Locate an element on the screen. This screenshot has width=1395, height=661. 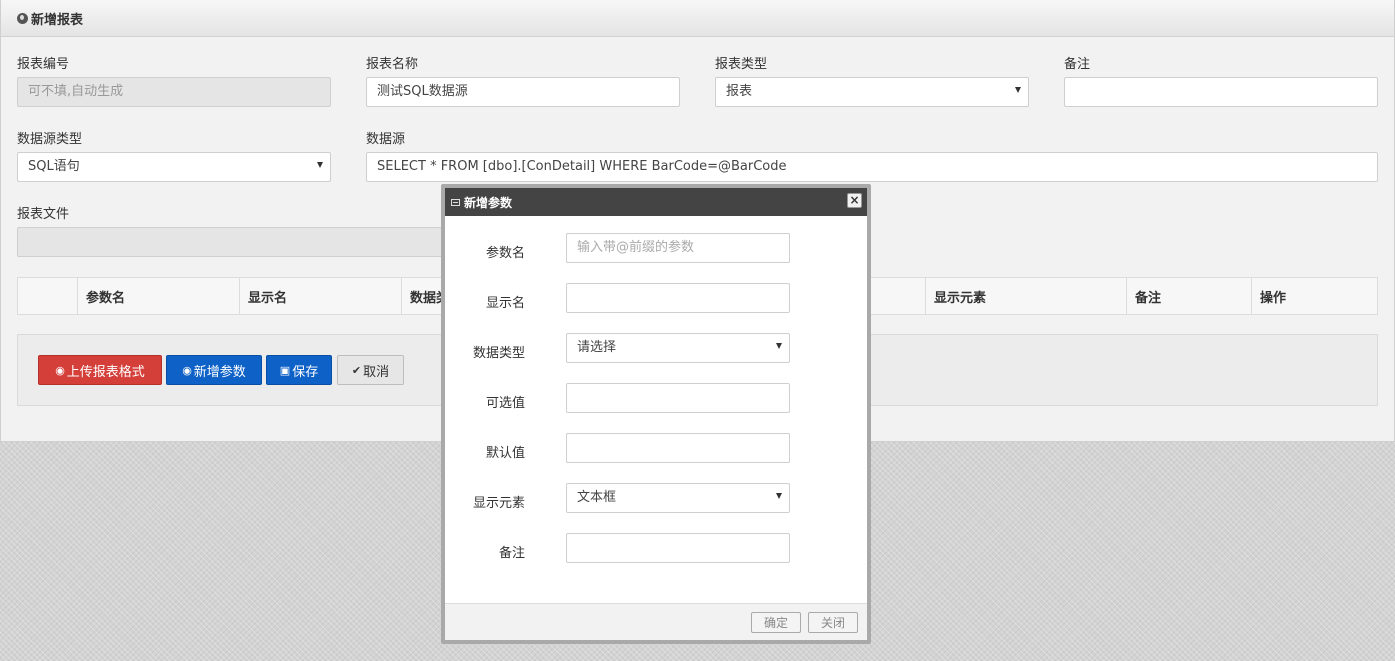
report-type-select: 报表 is located at coordinates (872, 92).